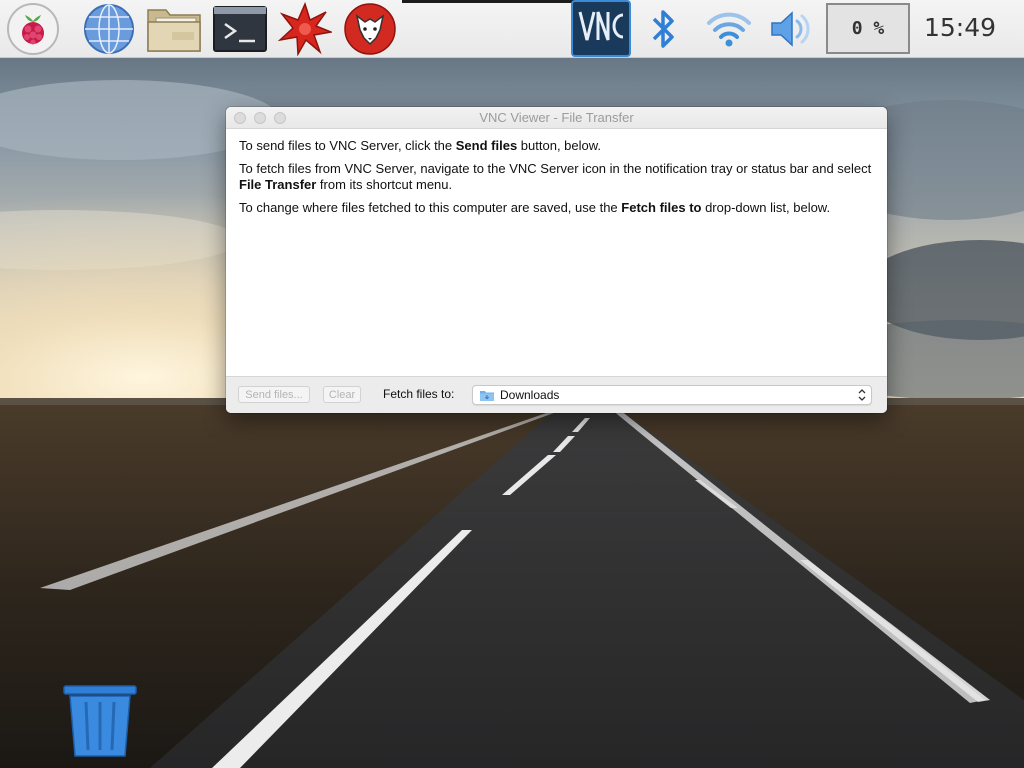  I want to click on window-title: VNC Viewer - File Transfer, so click(556, 117).